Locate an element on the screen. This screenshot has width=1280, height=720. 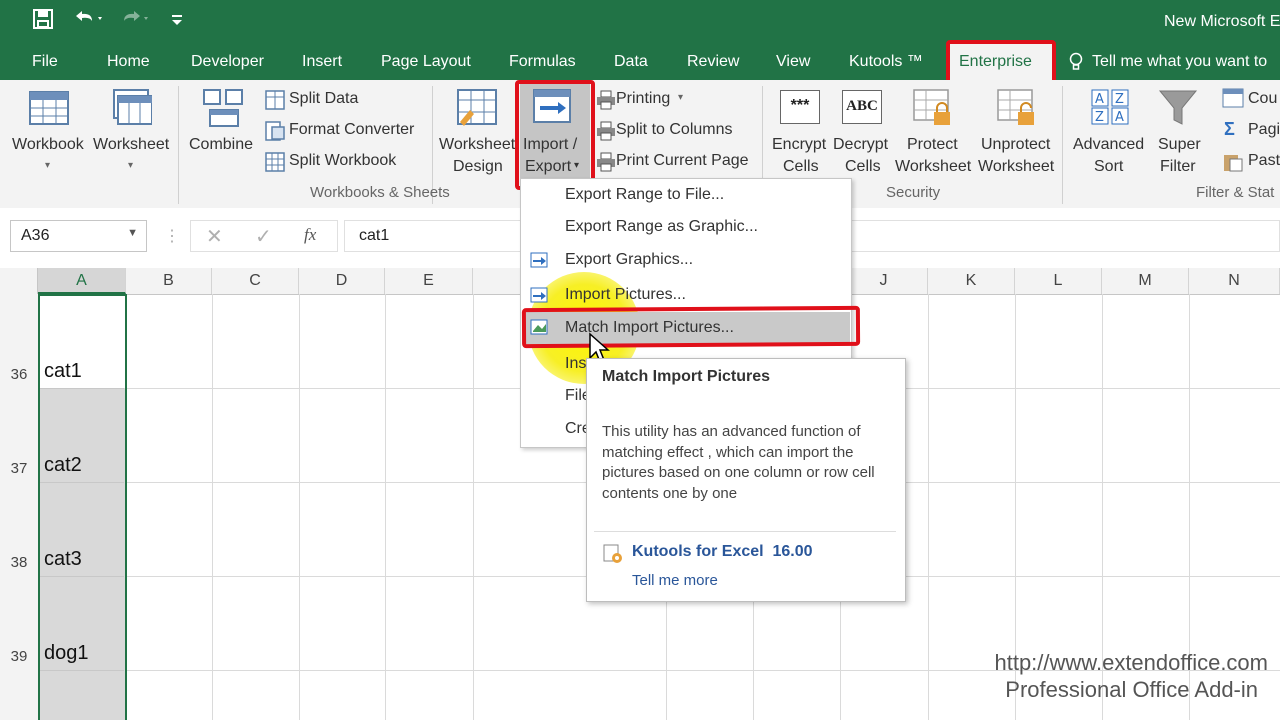
printing-button: Printing is located at coordinates (643, 99).